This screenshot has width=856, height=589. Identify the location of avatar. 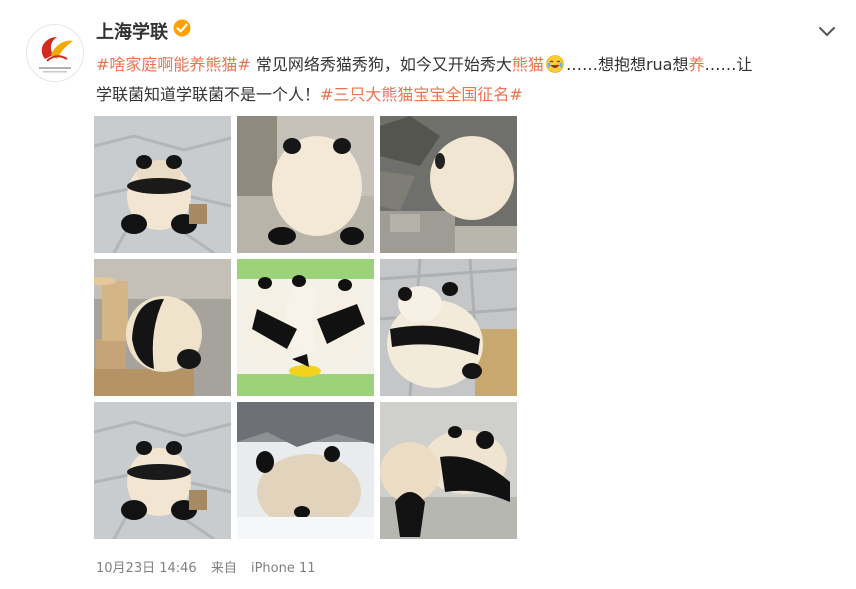
(55, 53).